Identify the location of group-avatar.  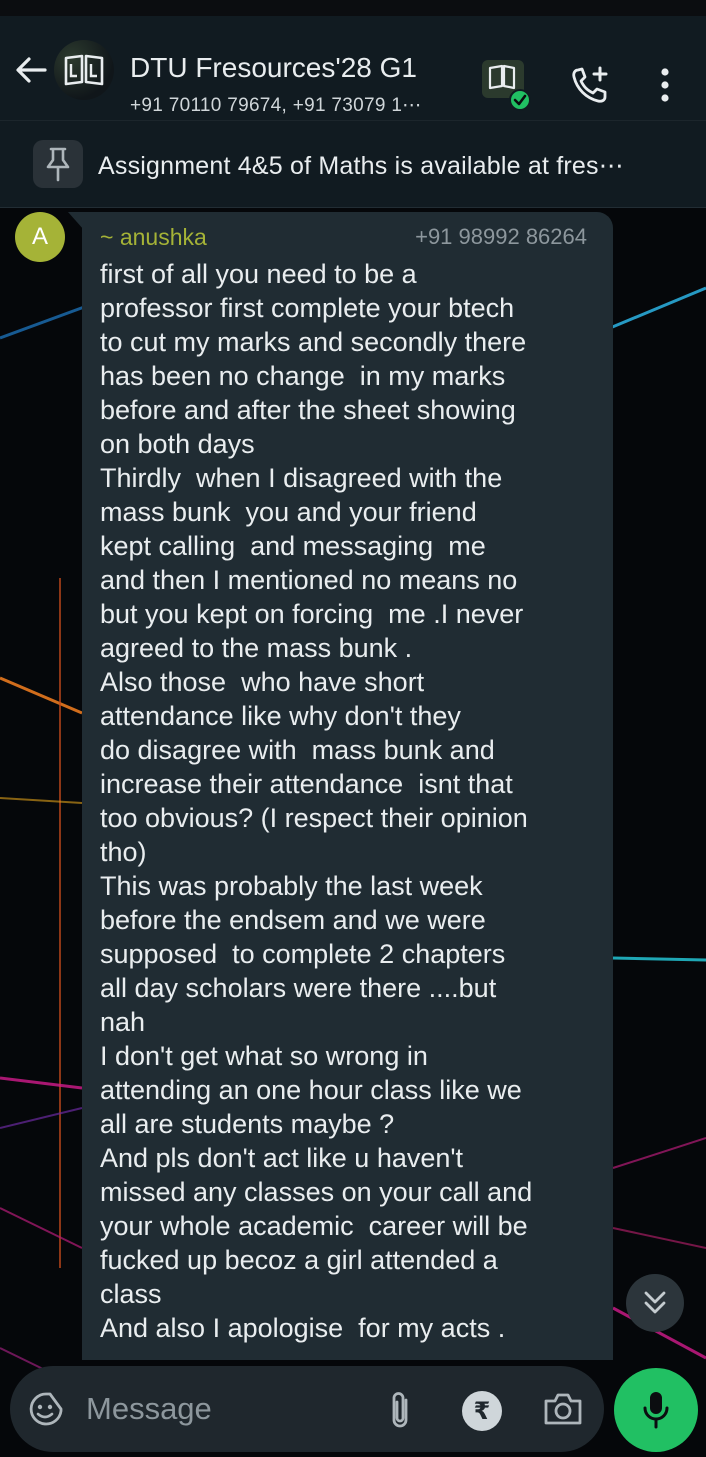
(84, 70).